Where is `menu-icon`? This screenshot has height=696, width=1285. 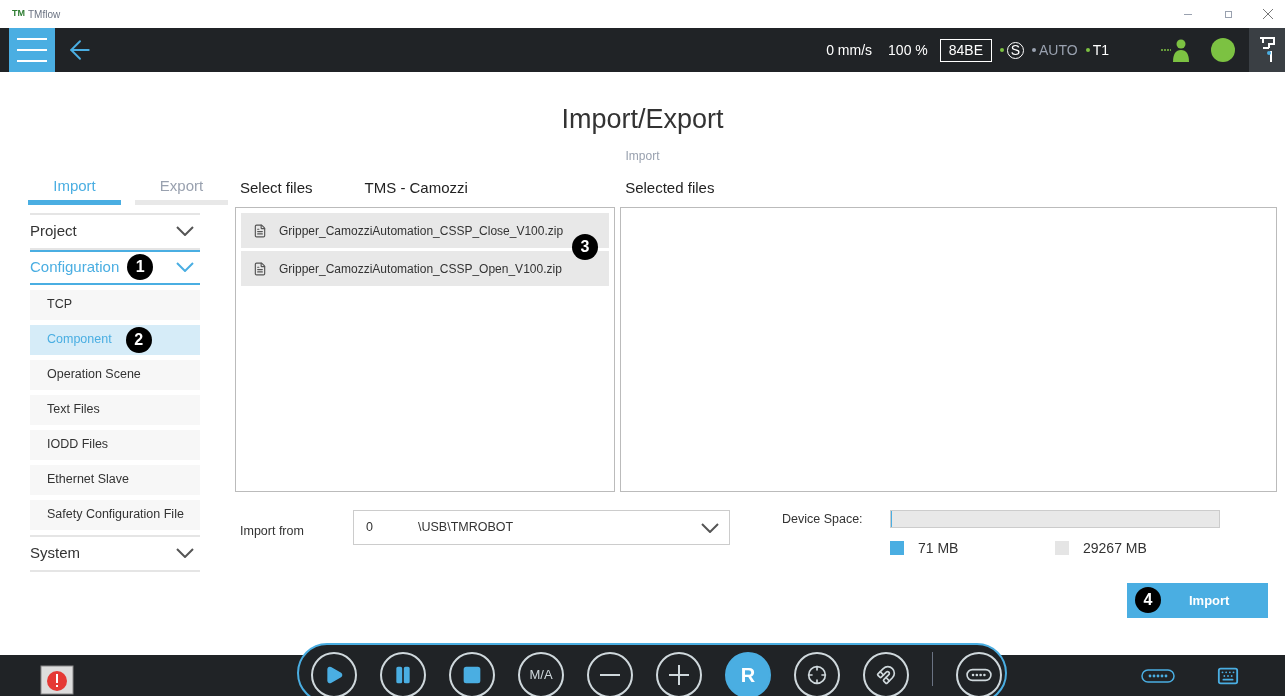
menu-icon is located at coordinates (32, 50).